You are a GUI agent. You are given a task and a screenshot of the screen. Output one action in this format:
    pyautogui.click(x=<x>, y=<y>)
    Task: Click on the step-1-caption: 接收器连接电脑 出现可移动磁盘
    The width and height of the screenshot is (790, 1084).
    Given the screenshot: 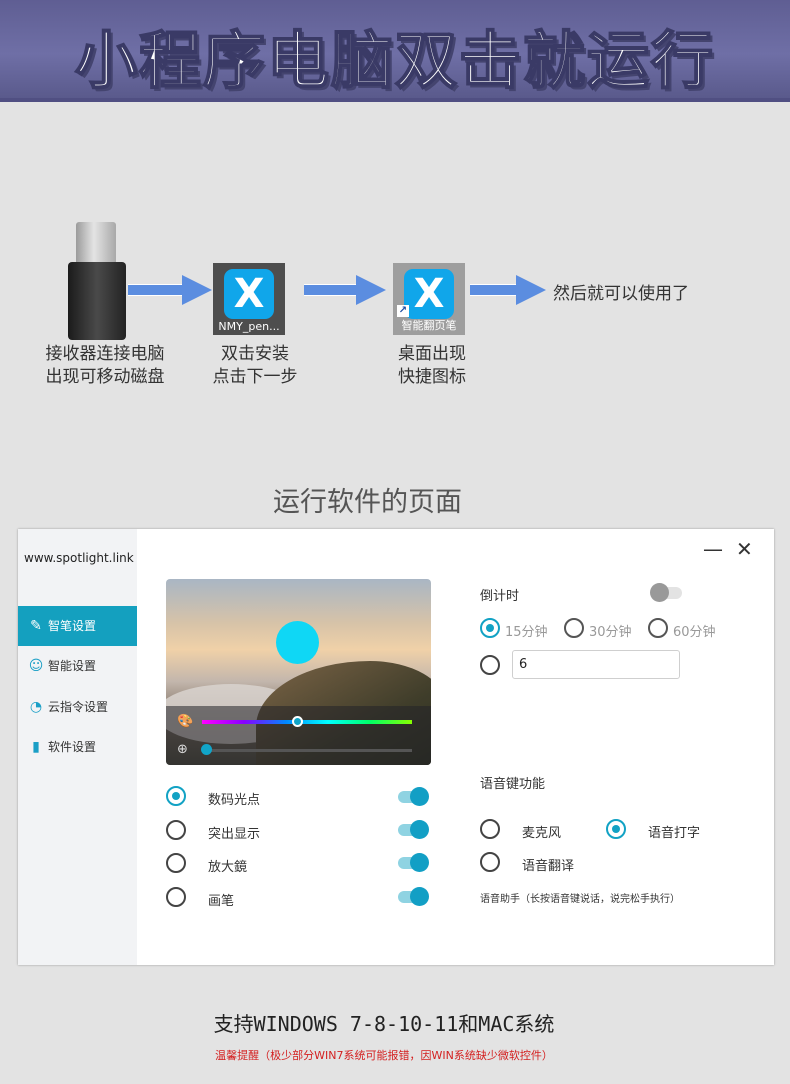 What is the action you would take?
    pyautogui.click(x=105, y=365)
    